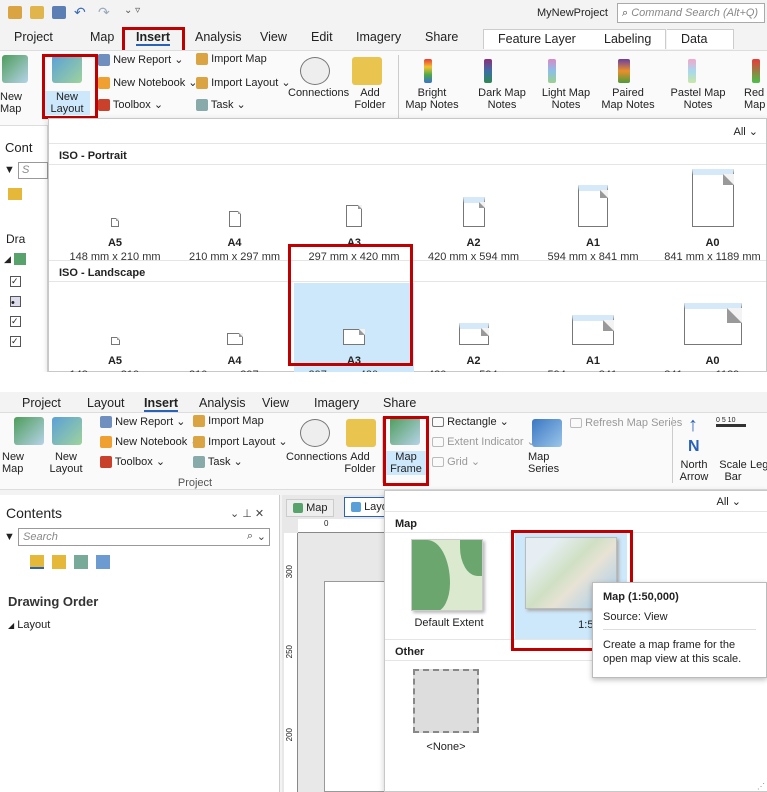 This screenshot has height=792, width=767. Describe the element at coordinates (449, 588) in the screenshot. I see `default-extent-item: Default Extent` at that location.